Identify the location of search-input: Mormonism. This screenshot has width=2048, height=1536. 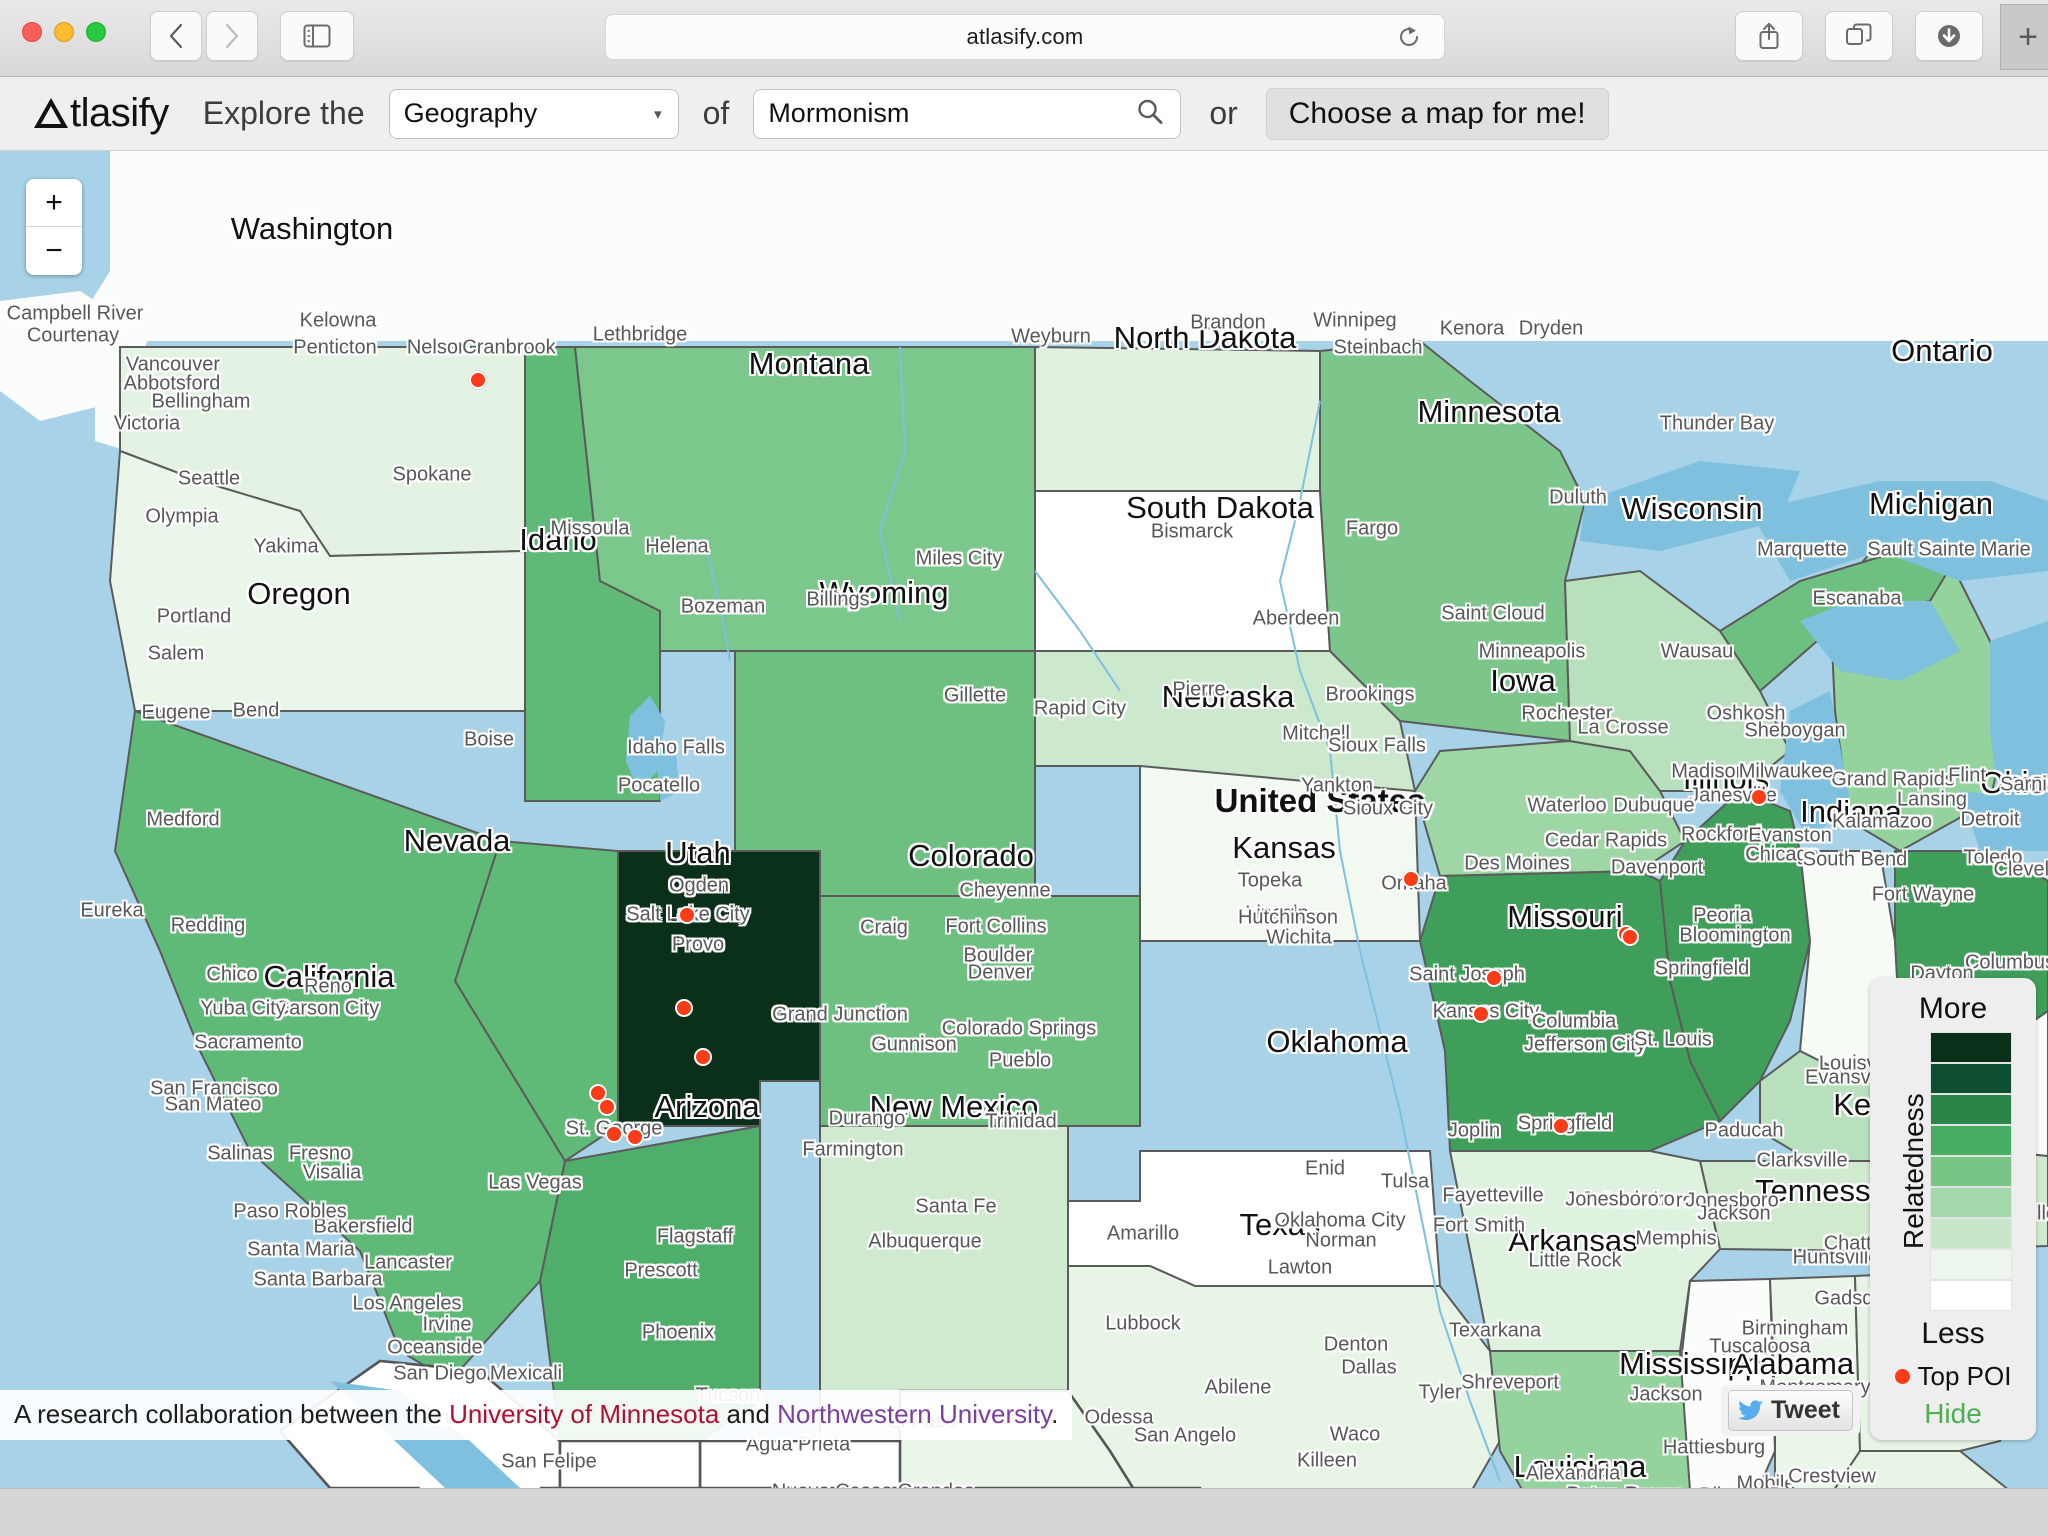
(967, 113).